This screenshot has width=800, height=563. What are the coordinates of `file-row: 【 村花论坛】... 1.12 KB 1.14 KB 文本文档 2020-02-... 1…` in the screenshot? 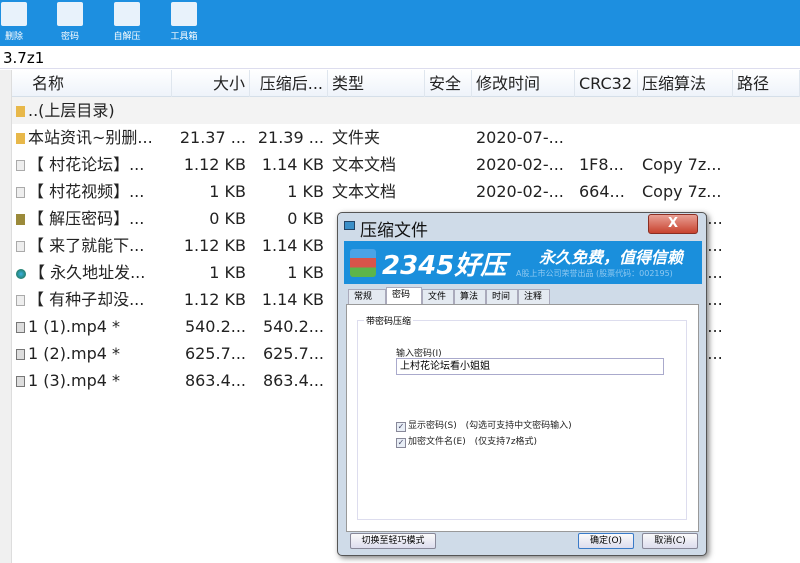 It's located at (406, 164).